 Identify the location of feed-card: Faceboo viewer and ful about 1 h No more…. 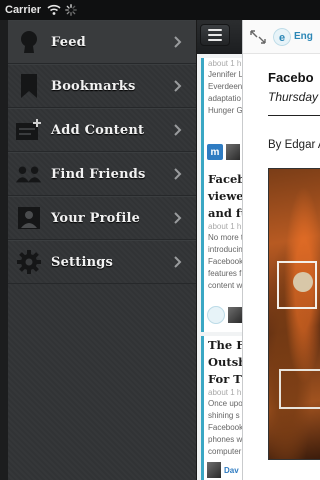
(221, 251).